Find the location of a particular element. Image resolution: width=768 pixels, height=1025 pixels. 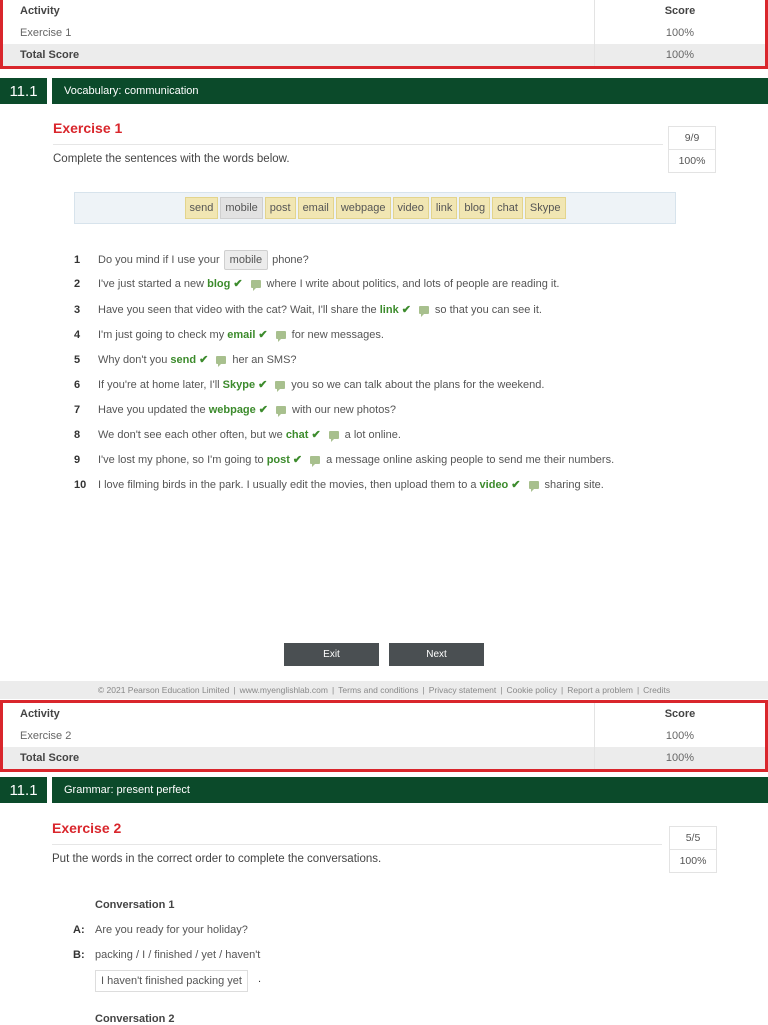

sentence-text: If you're at home later, I'll is located at coordinates (159, 385).